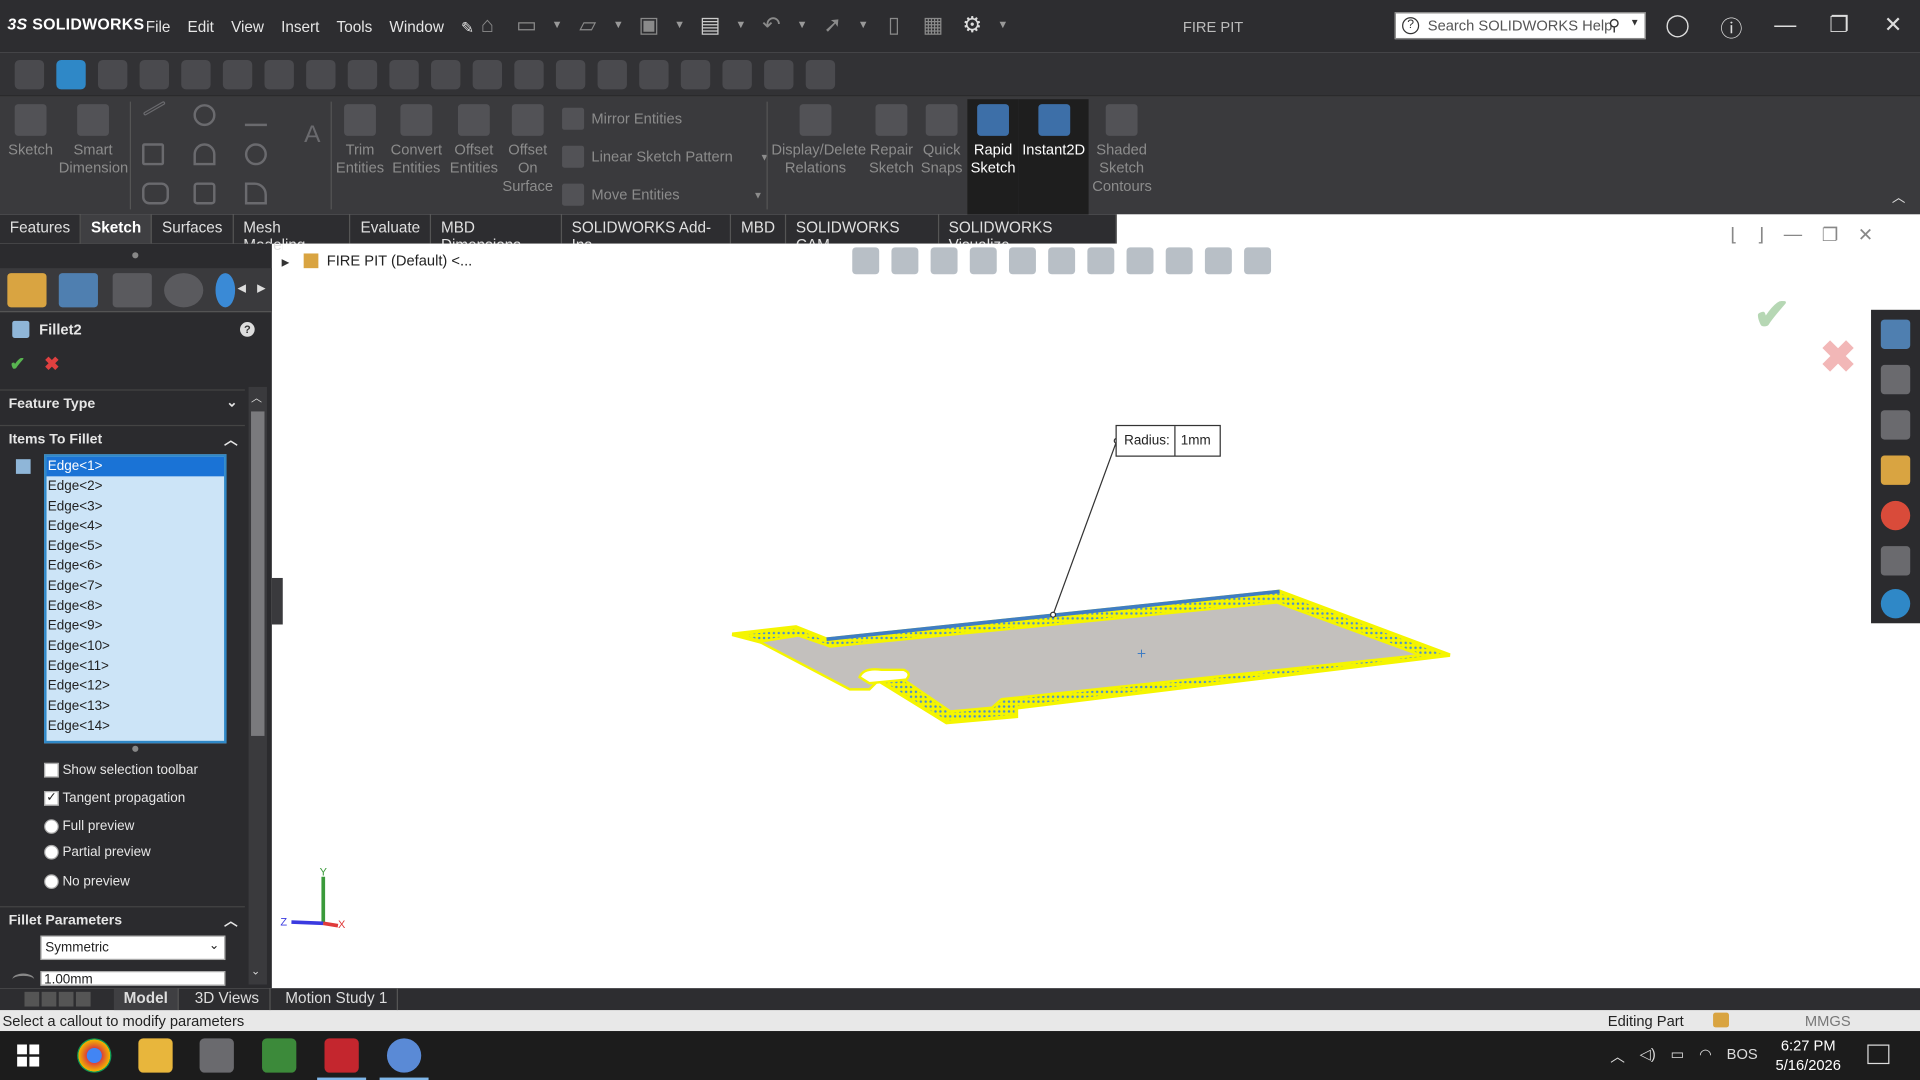 The width and height of the screenshot is (1920, 1080). What do you see at coordinates (1101, 261) in the screenshot?
I see `display-style-icon` at bounding box center [1101, 261].